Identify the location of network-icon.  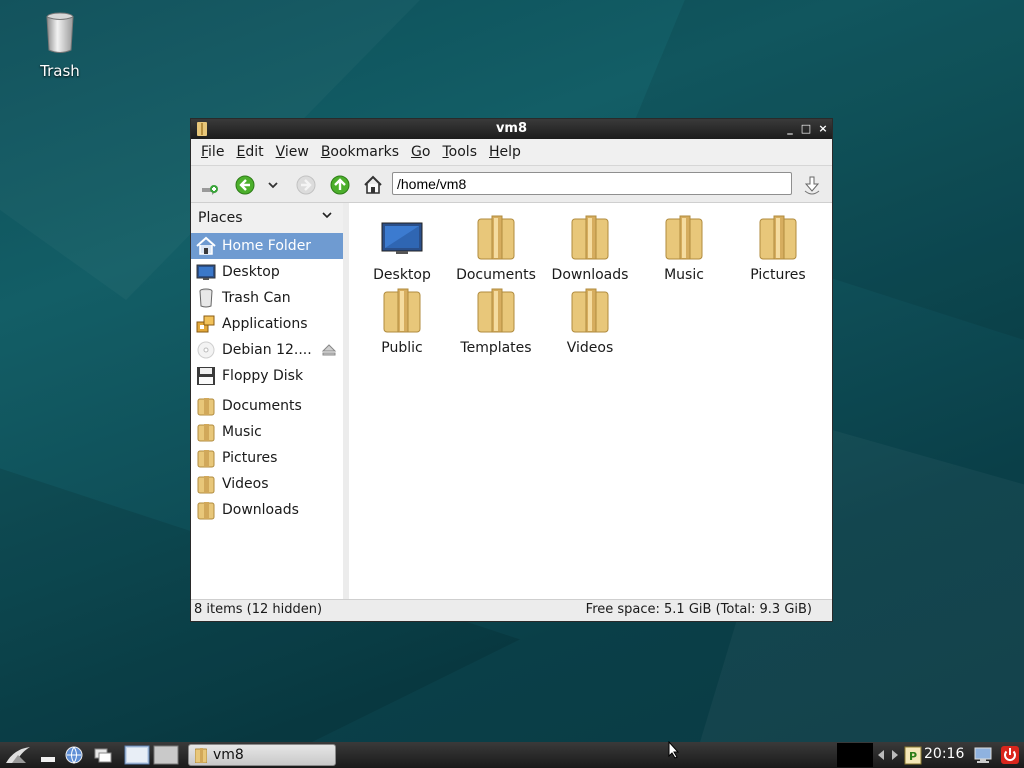
(983, 755).